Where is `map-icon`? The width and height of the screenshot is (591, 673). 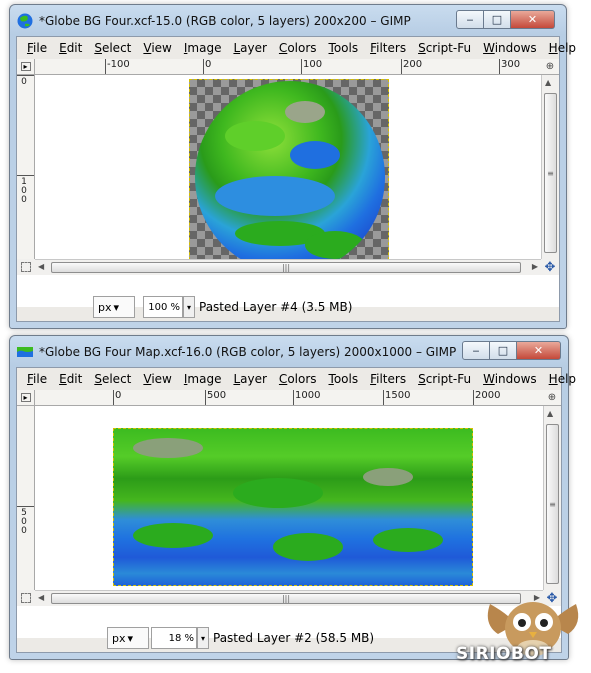
map-icon is located at coordinates (25, 352).